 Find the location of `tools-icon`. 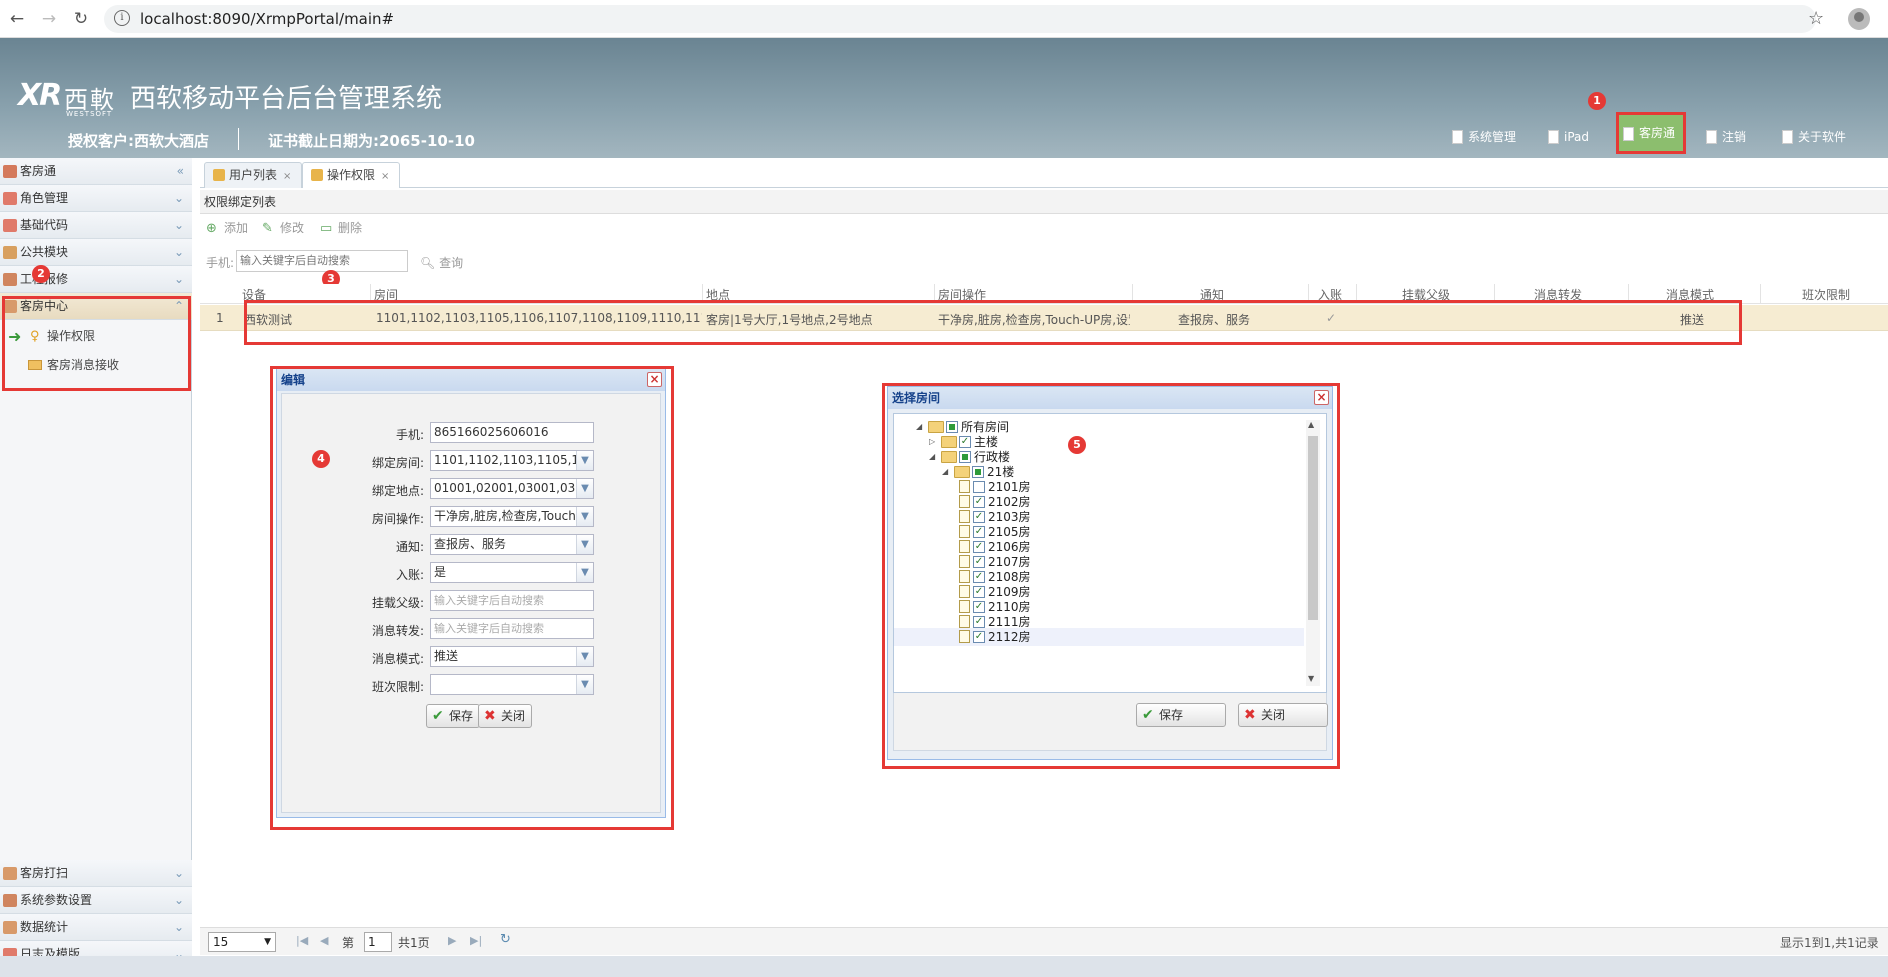

tools-icon is located at coordinates (10, 279).